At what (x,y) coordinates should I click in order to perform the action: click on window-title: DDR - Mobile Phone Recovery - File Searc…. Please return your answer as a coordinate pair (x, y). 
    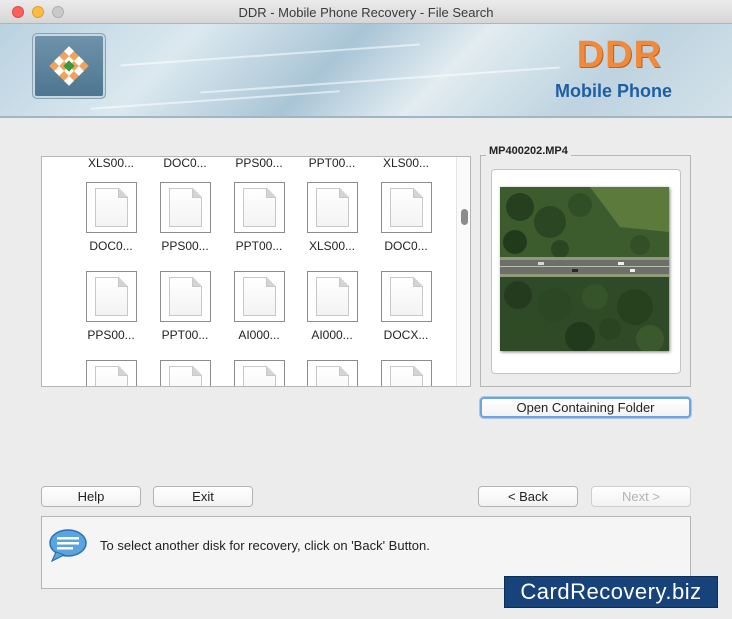
    Looking at the image, I should click on (366, 12).